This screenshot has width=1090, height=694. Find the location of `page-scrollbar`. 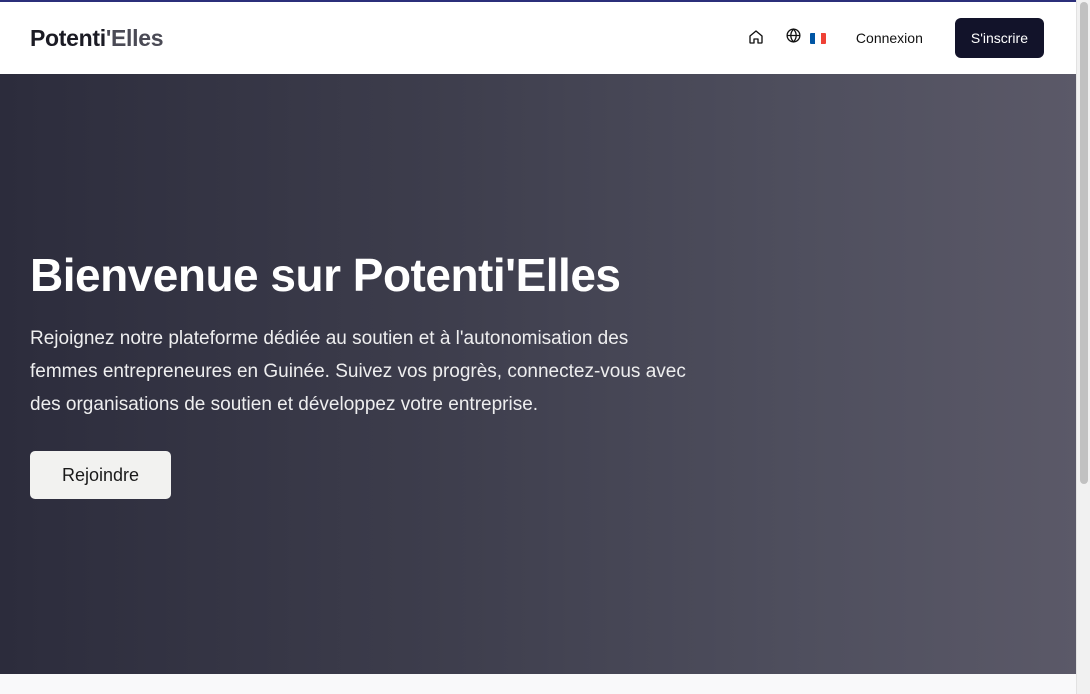

page-scrollbar is located at coordinates (1083, 347).